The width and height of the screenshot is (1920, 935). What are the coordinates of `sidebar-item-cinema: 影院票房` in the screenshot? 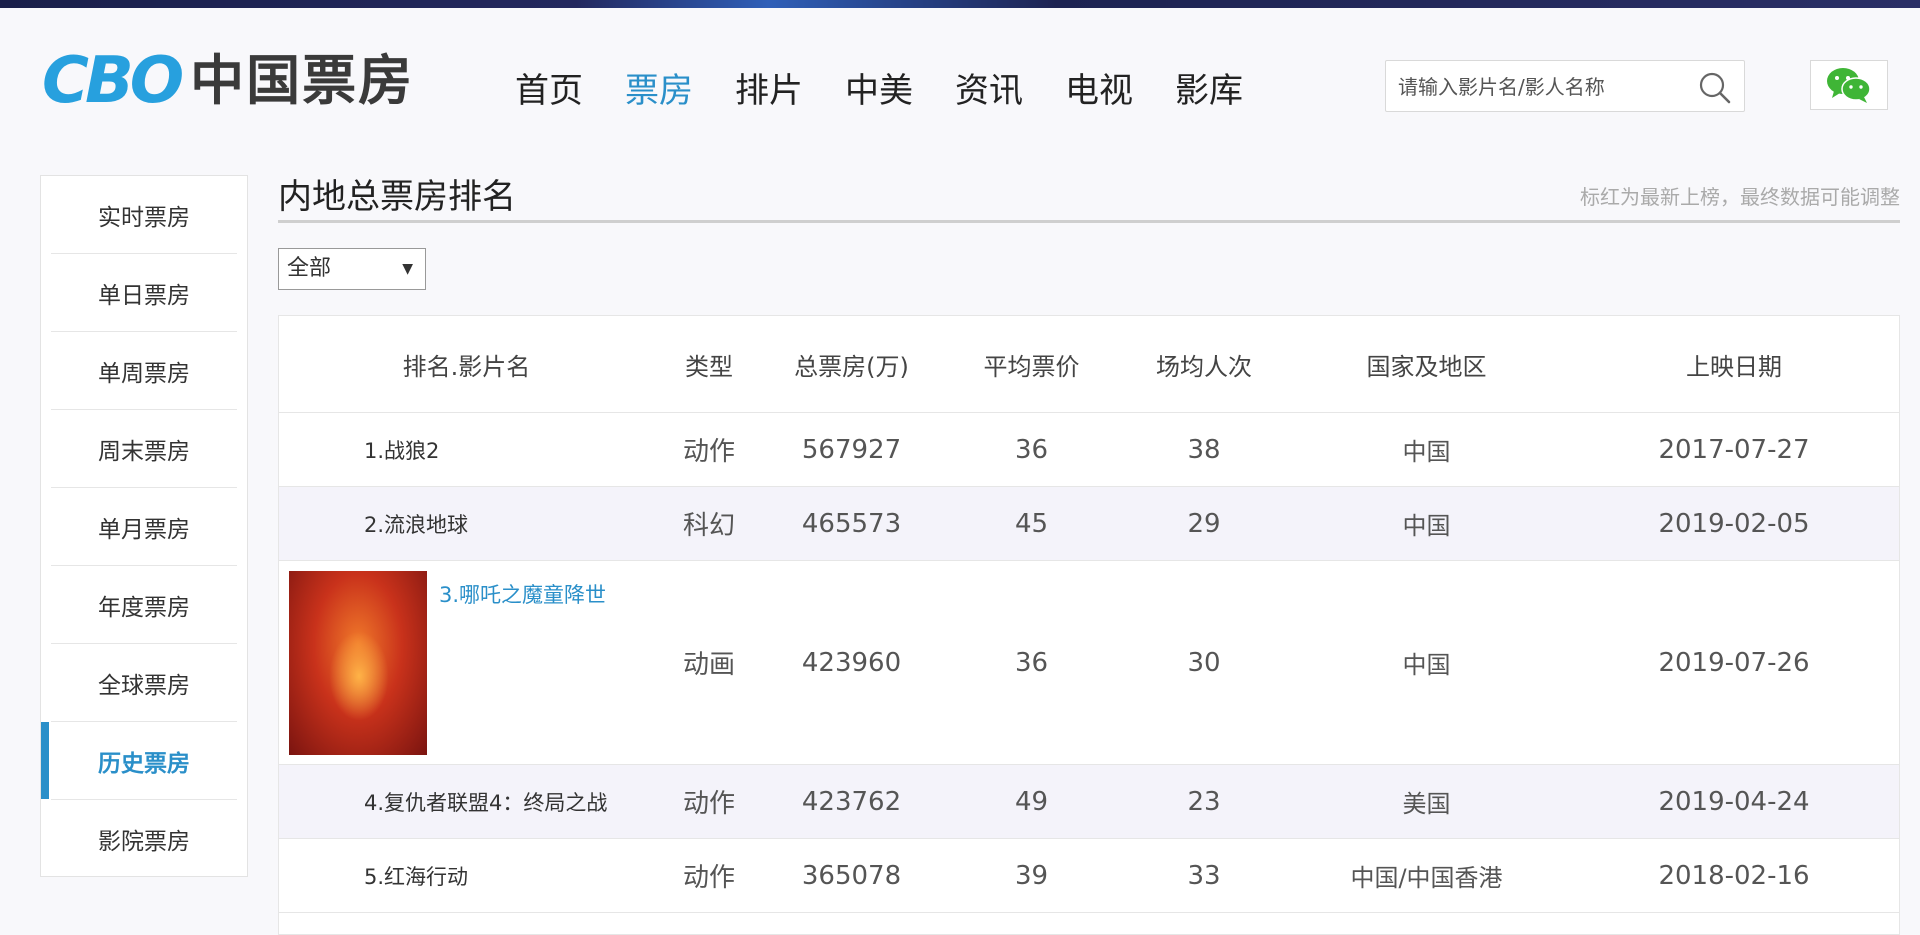 It's located at (144, 838).